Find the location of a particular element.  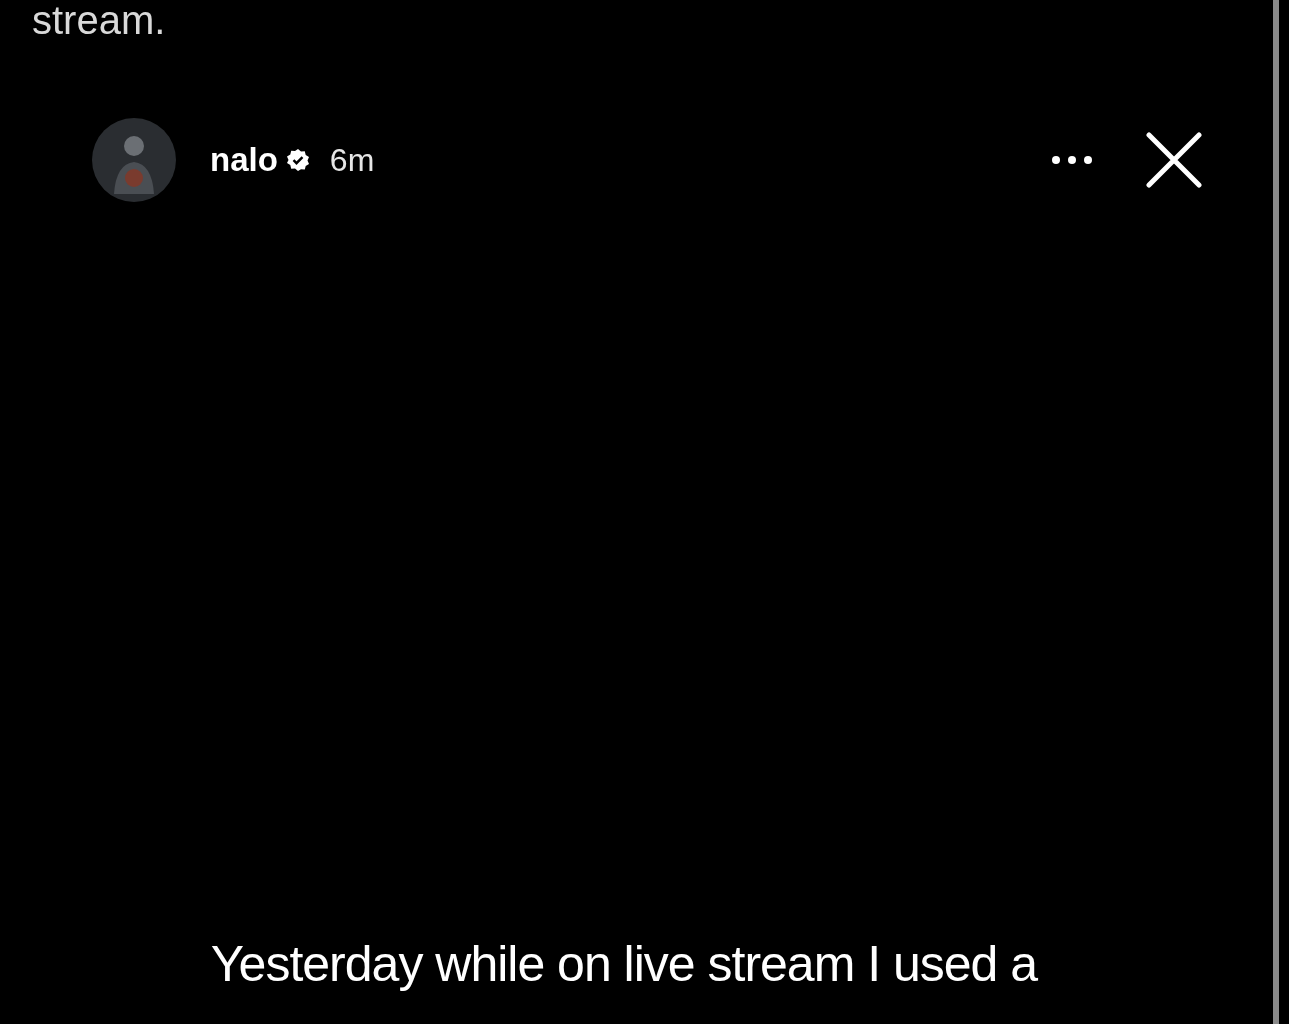

username: nalo is located at coordinates (244, 160).